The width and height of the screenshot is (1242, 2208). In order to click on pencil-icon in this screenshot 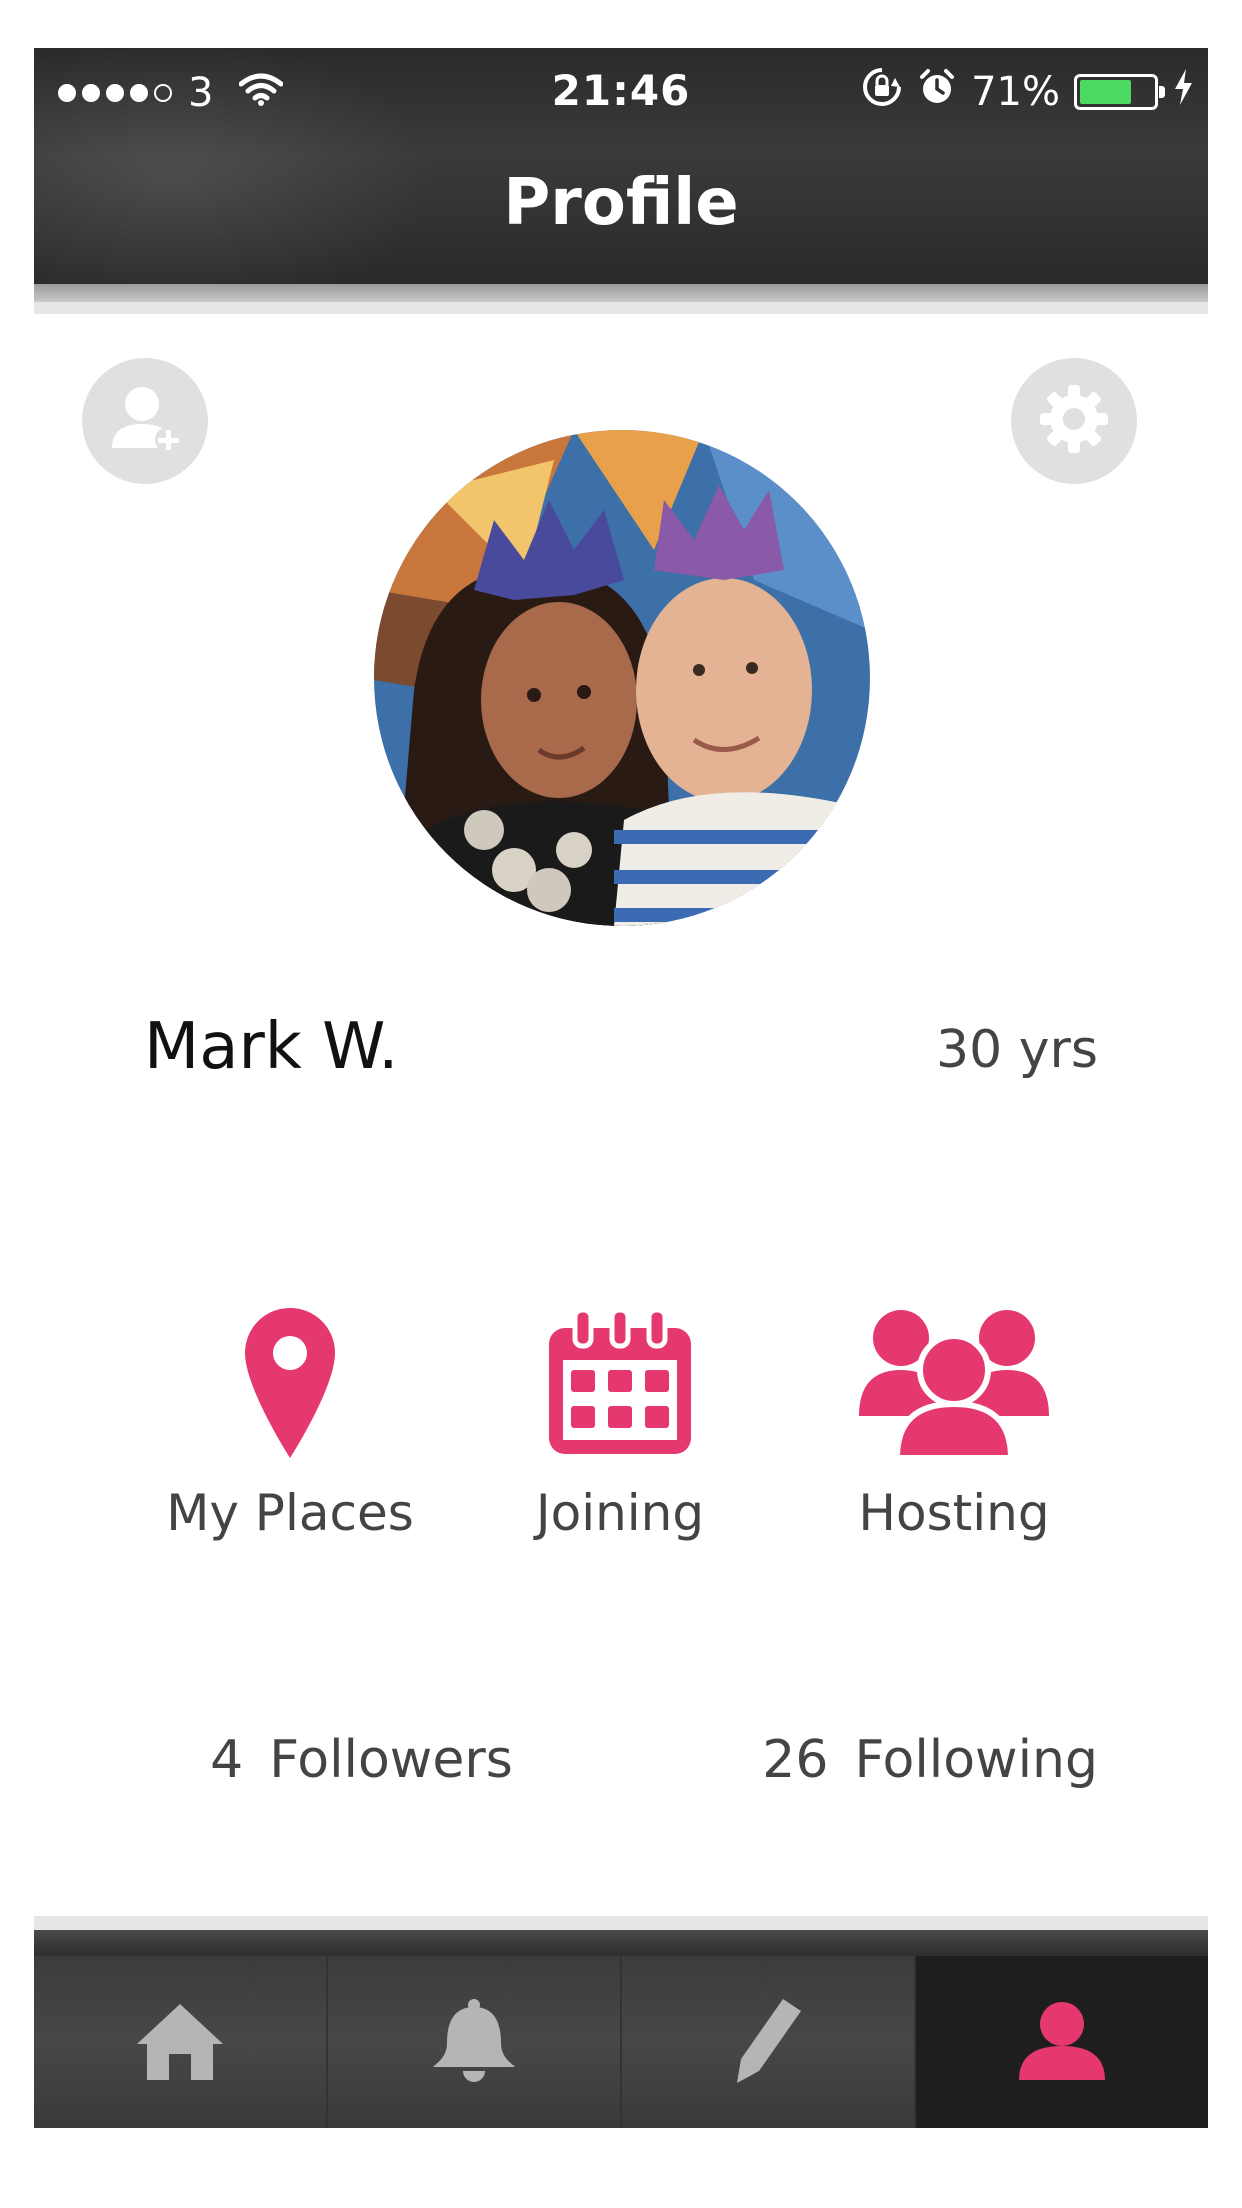, I will do `click(768, 2042)`.